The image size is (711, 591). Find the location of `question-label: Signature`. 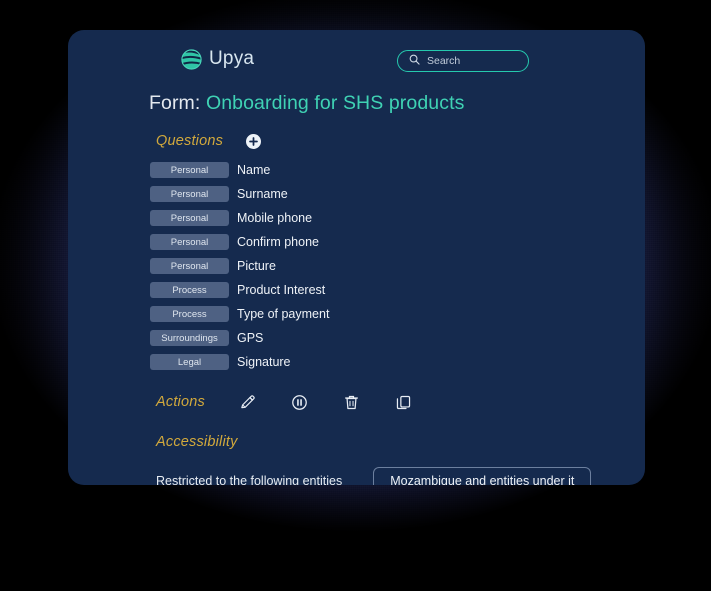

question-label: Signature is located at coordinates (264, 362).